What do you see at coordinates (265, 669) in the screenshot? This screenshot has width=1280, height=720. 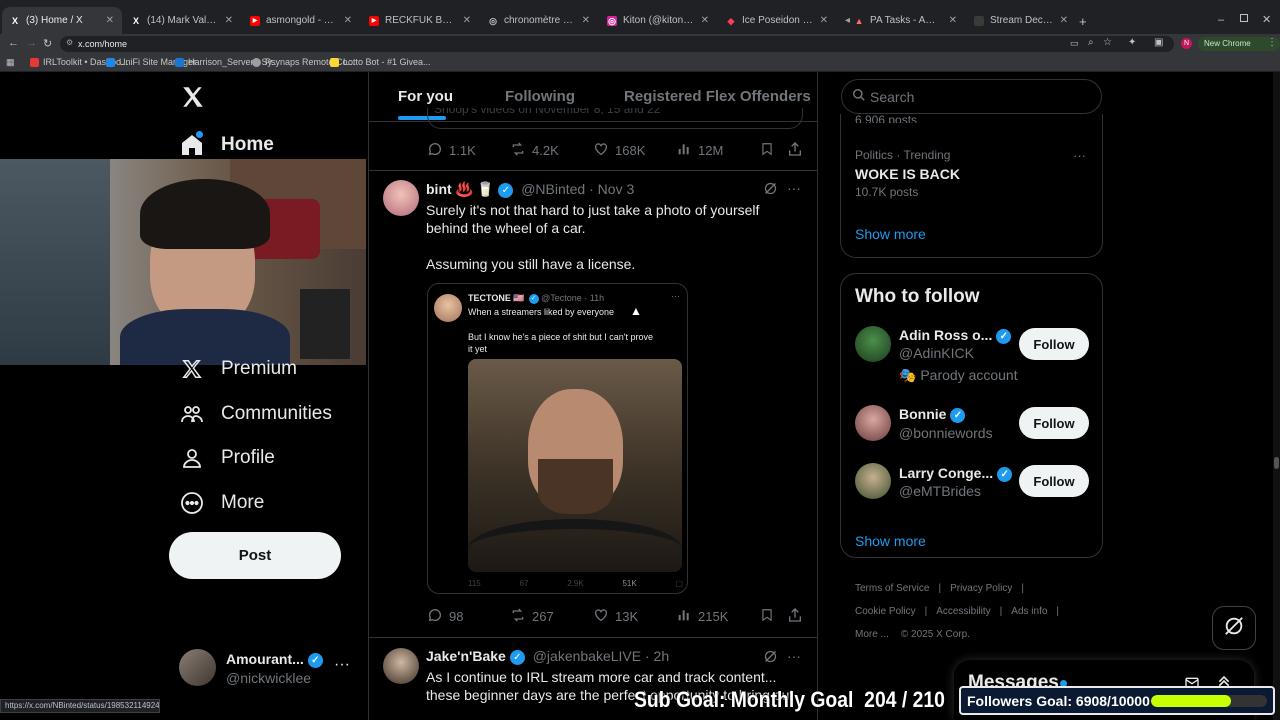 I see `account-switcher: Amourant... ✓ @nickwicklee ···` at bounding box center [265, 669].